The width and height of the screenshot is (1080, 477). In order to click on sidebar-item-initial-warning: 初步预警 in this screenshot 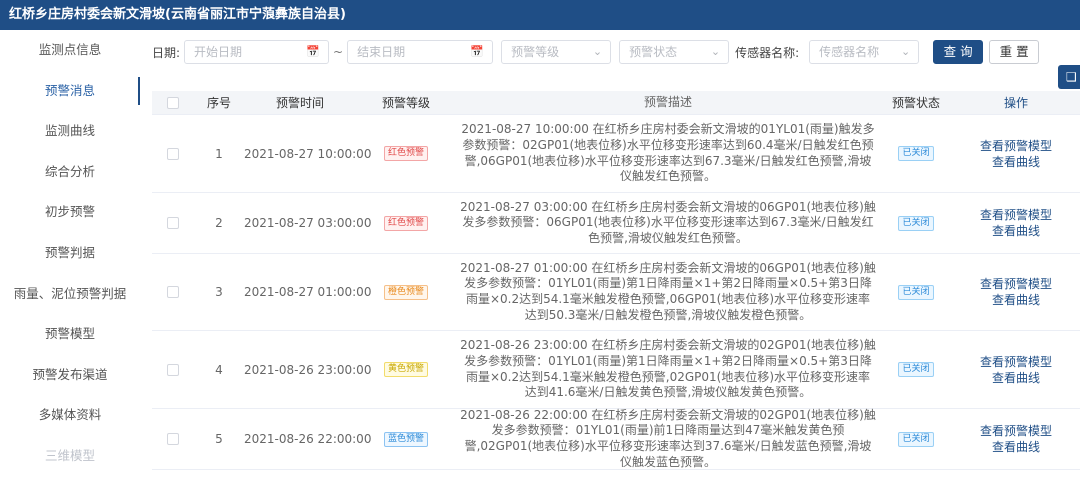, I will do `click(70, 212)`.